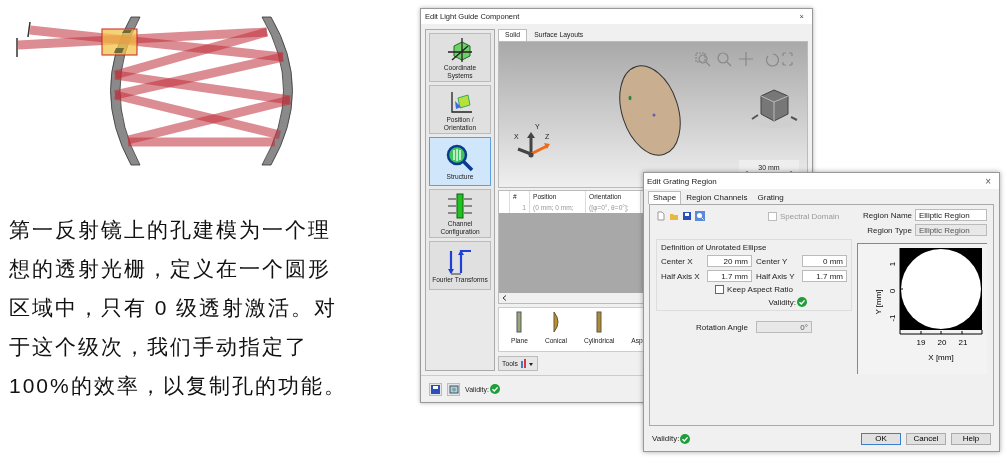 This screenshot has width=1007, height=459. I want to click on group-title: Definition of Unrotated Ellipse, so click(714, 247).